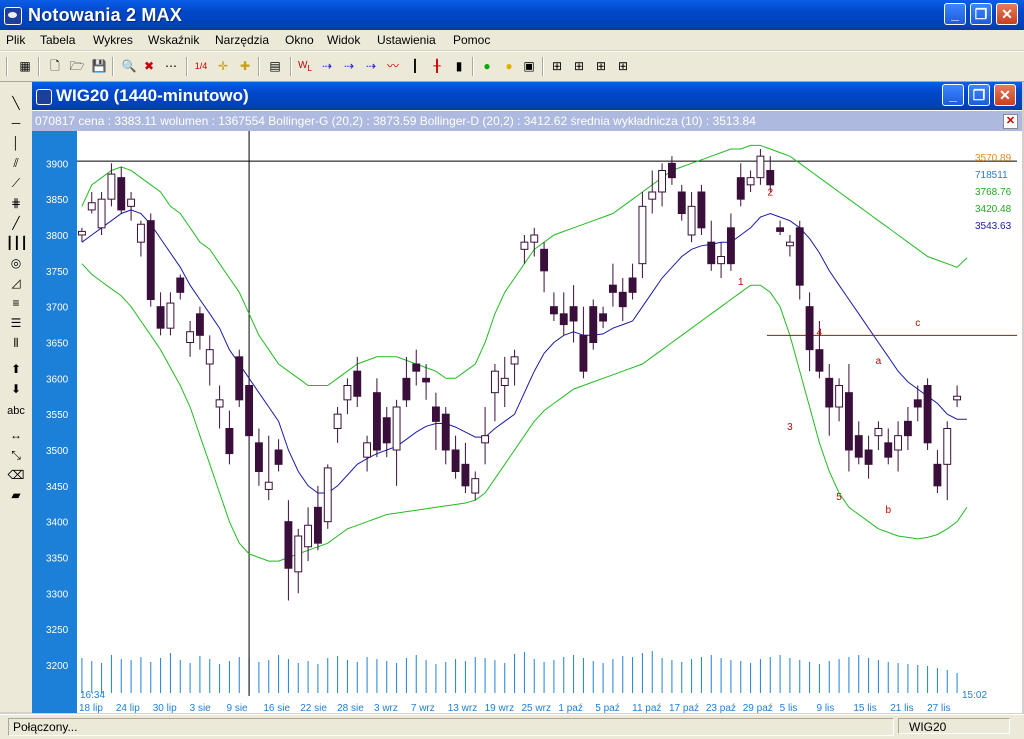 Image resolution: width=1024 pixels, height=739 pixels. I want to click on ohlc-icon: ╂, so click(437, 66).